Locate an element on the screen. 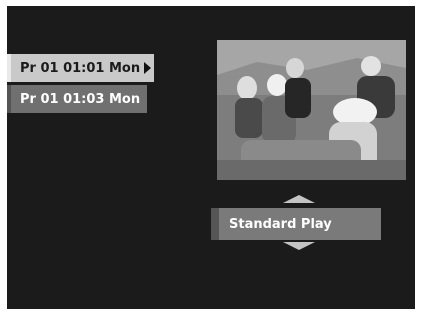 Image resolution: width=422 pixels, height=313 pixels. recording-label: Pr 01 01:03 Mon is located at coordinates (80, 99).